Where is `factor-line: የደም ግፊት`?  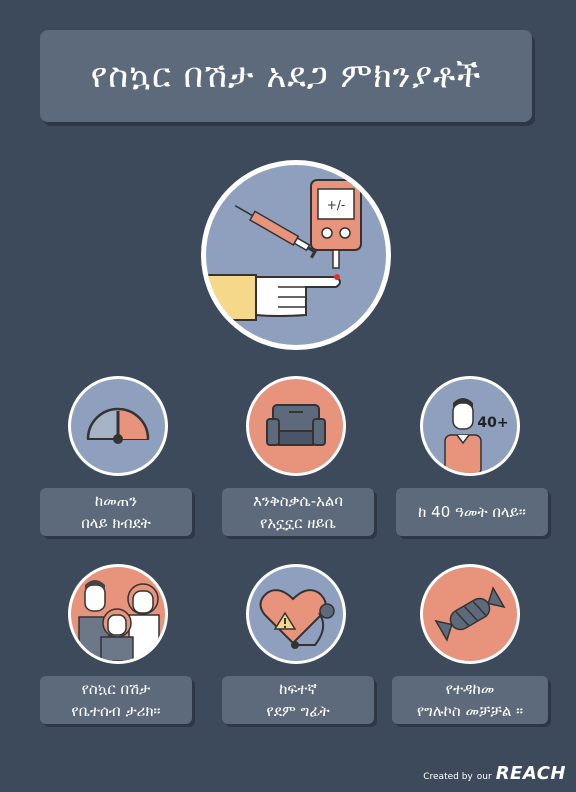 factor-line: የደም ግፊት is located at coordinates (298, 711).